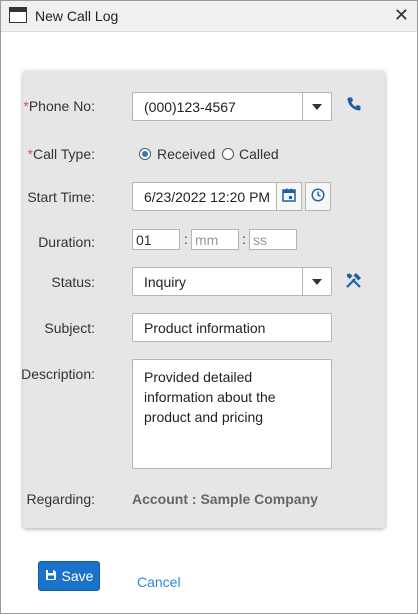 Image resolution: width=418 pixels, height=614 pixels. What do you see at coordinates (186, 154) in the screenshot?
I see `radio-received-label: Received` at bounding box center [186, 154].